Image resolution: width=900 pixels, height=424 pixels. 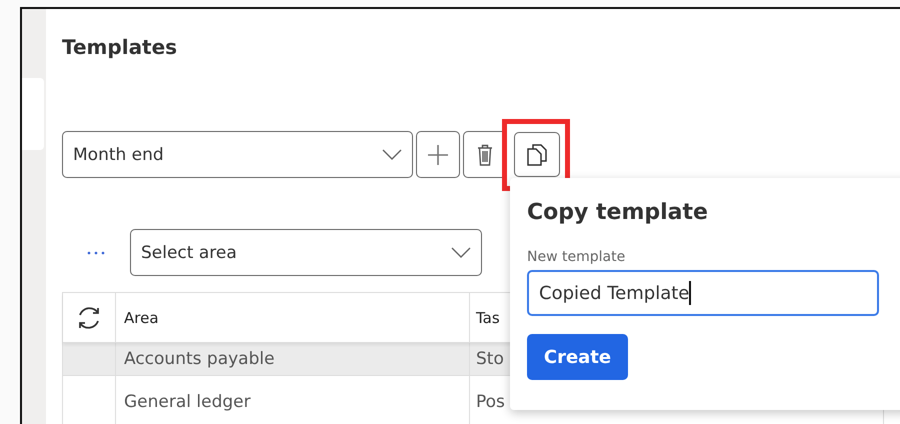 What do you see at coordinates (690, 293) in the screenshot?
I see `text-cursor` at bounding box center [690, 293].